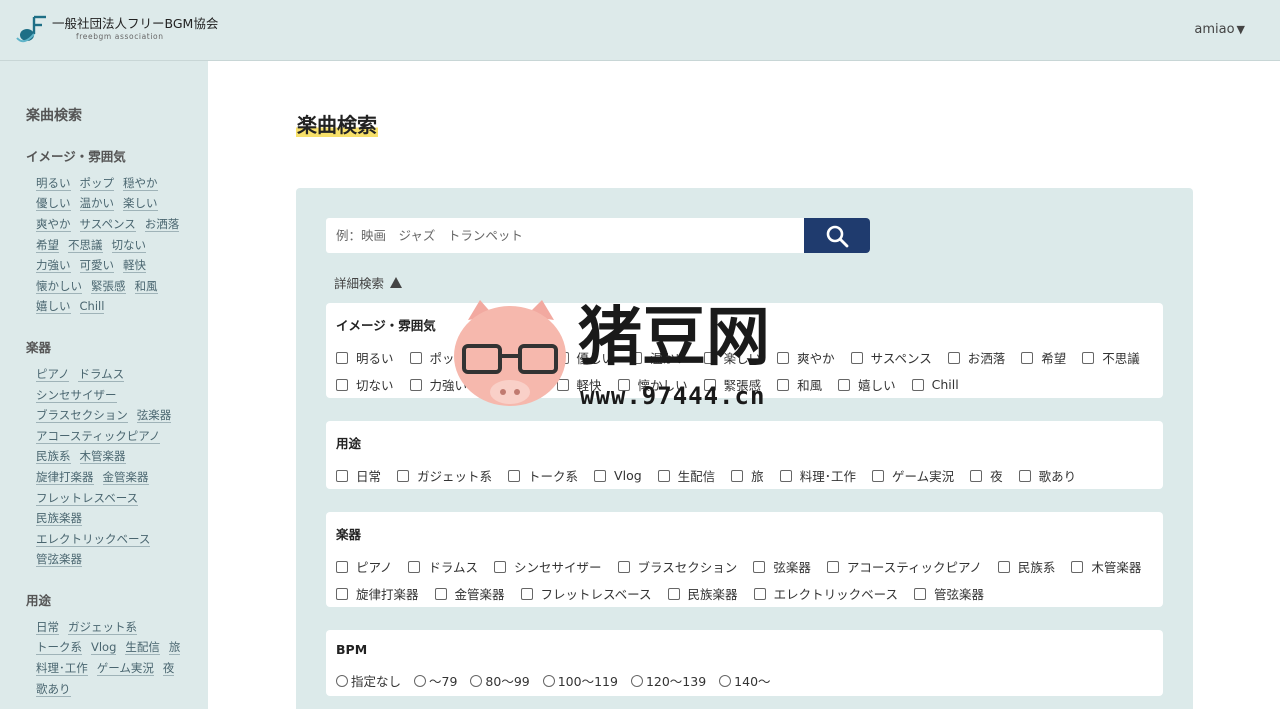  What do you see at coordinates (59, 648) in the screenshot?
I see `sidebar-link: トーク系` at bounding box center [59, 648].